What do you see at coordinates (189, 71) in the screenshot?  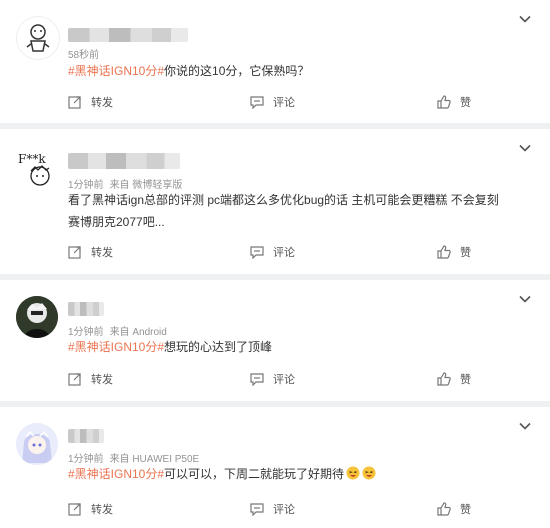 I see `post-text: #黑神话IGN10分#你说的这10分，它保熟吗？` at bounding box center [189, 71].